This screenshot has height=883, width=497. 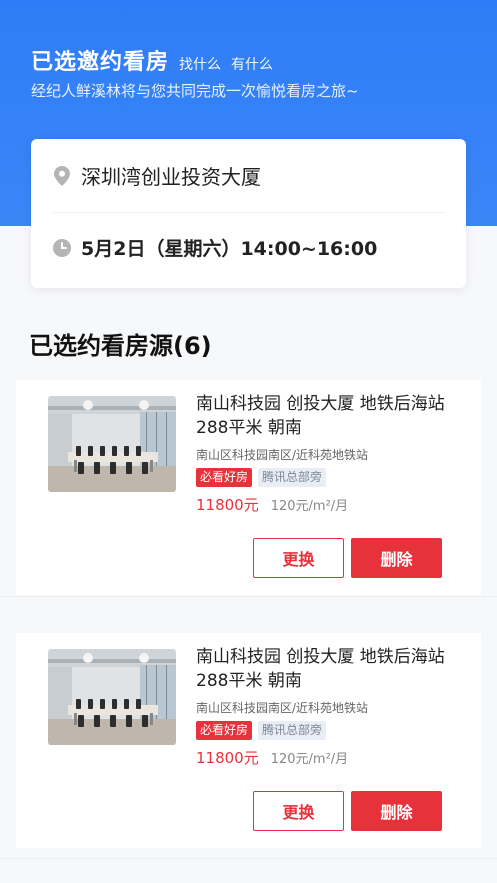 What do you see at coordinates (62, 247) in the screenshot?
I see `clock-icon` at bounding box center [62, 247].